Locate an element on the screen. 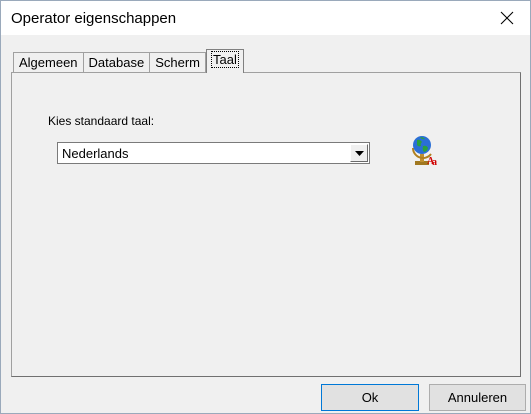 The image size is (531, 414). ok-button: Ok is located at coordinates (370, 397).